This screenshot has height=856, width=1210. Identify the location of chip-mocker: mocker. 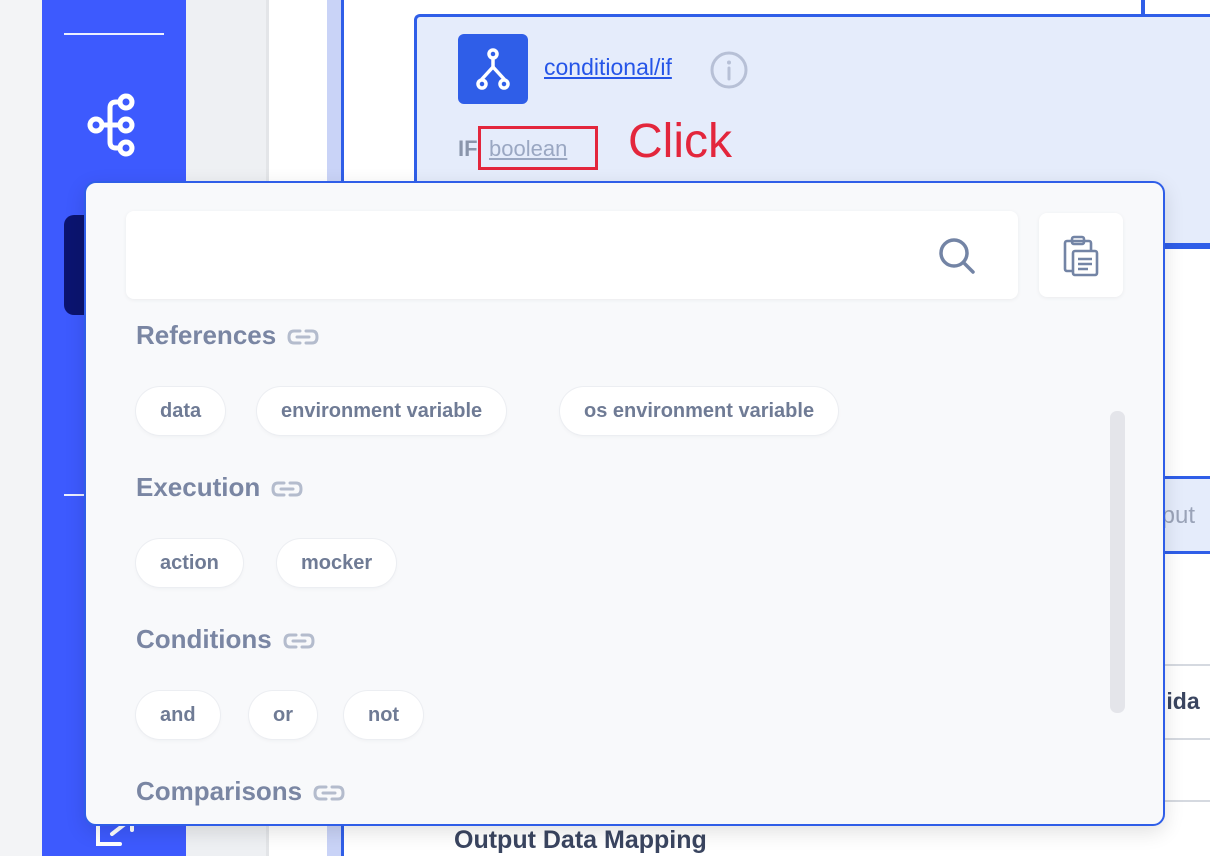
(337, 563).